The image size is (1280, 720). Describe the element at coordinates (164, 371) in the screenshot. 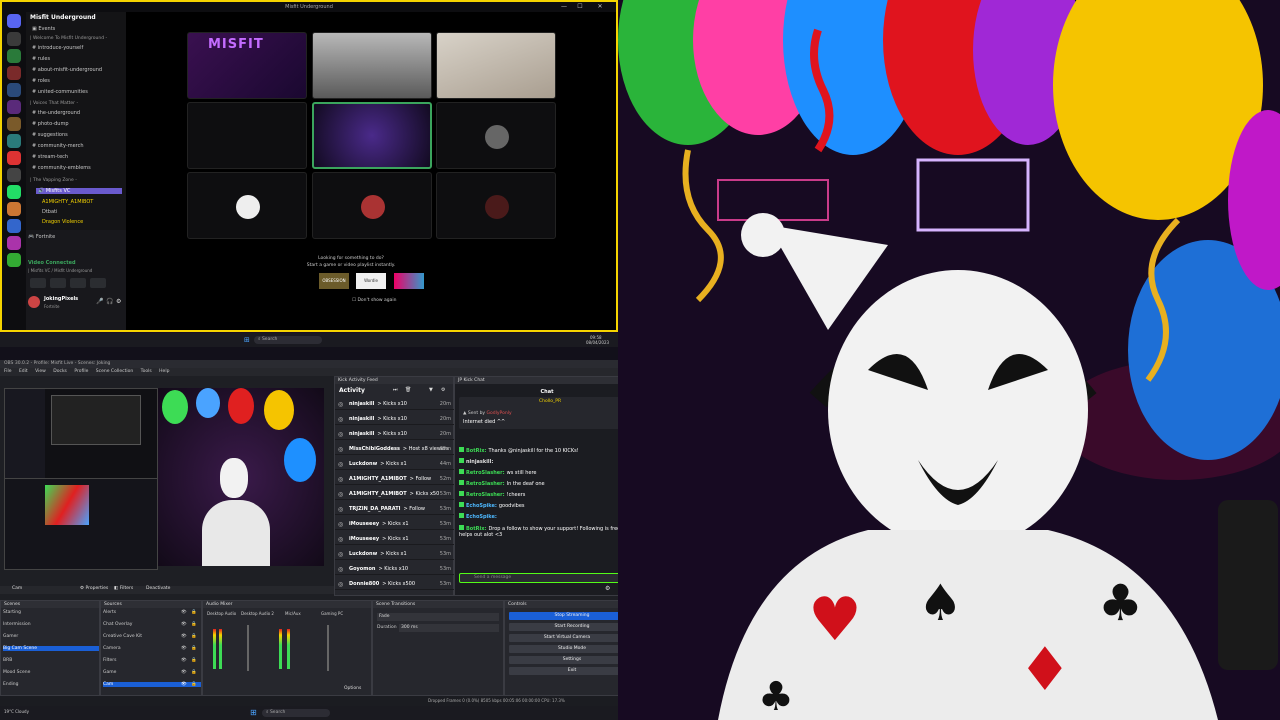

I see `menu-help: Help` at that location.